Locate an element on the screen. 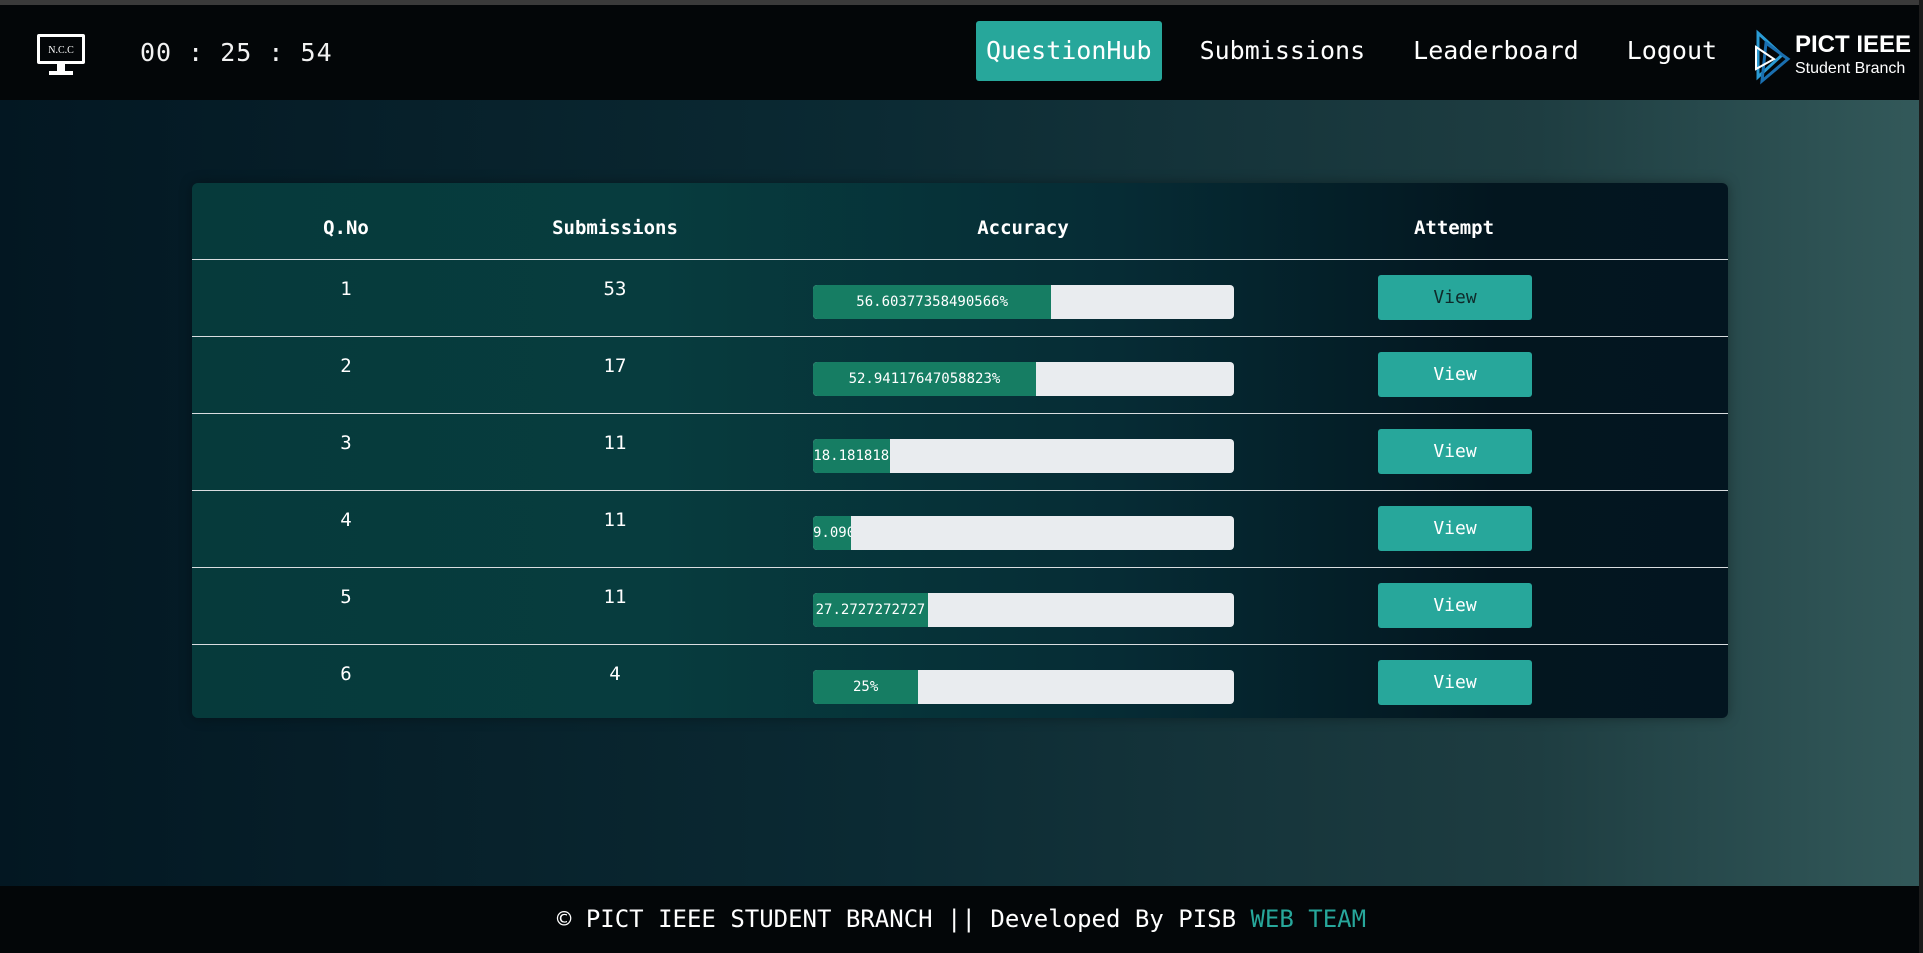  accuracy-fill: 56.60377358490566% is located at coordinates (932, 302).